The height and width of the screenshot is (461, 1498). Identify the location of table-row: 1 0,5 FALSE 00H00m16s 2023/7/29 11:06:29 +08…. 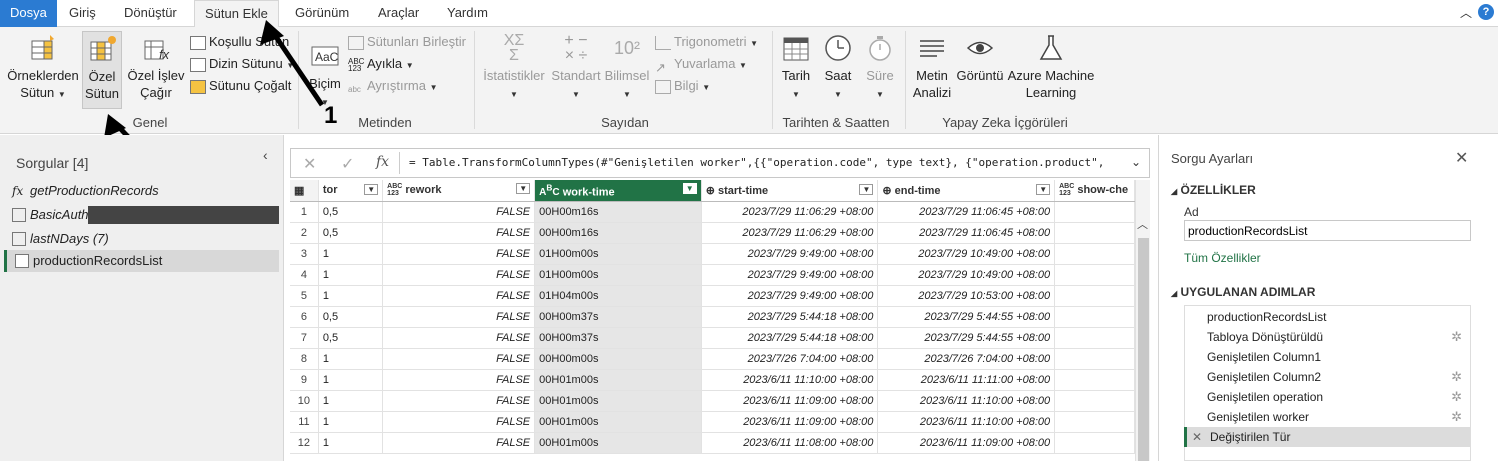
(712, 212).